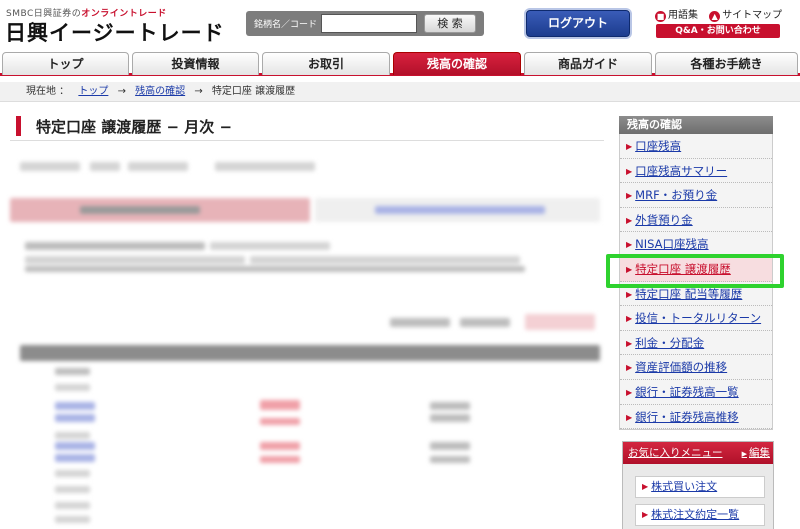 This screenshot has height=529, width=800. Describe the element at coordinates (160, 91) in the screenshot. I see `breadcrumb-balance: 残高の確認` at that location.